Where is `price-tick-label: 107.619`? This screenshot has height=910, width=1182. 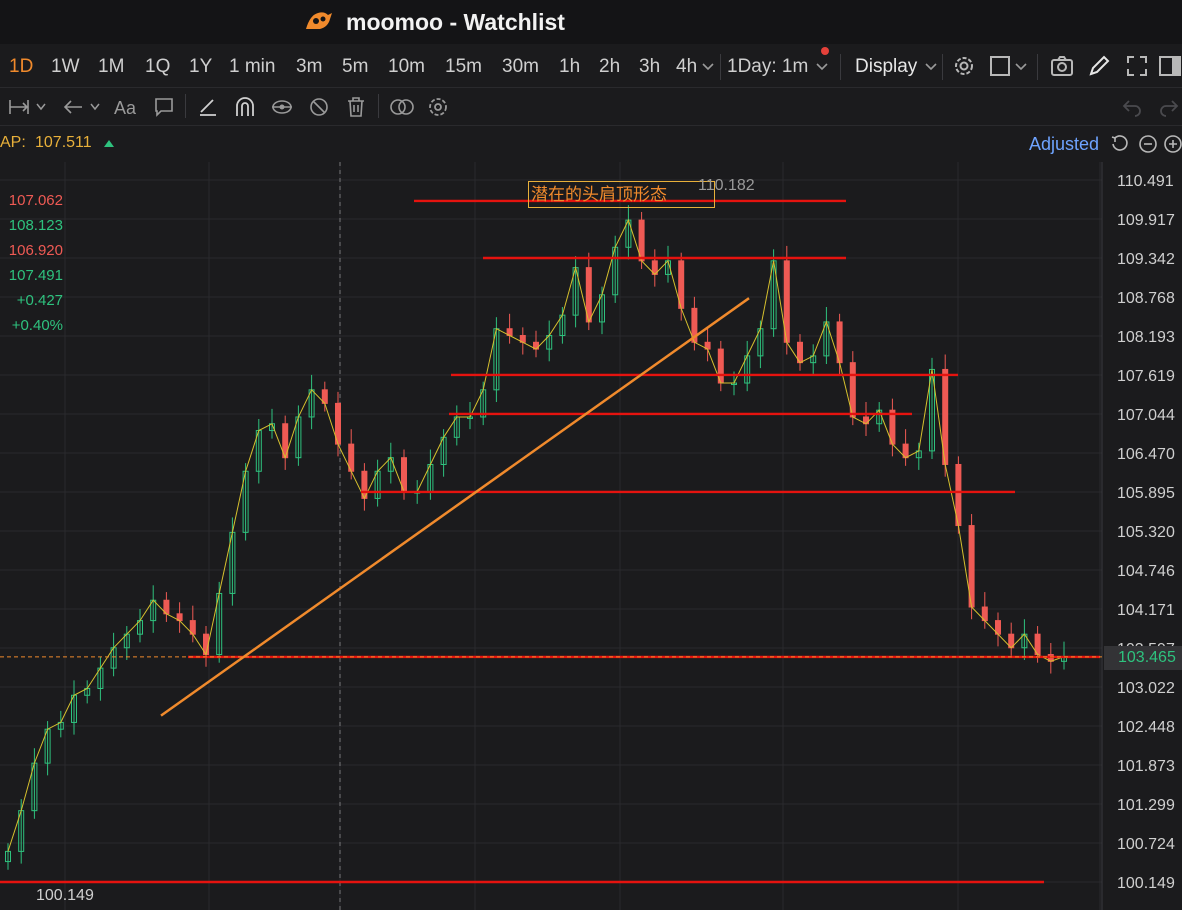
price-tick-label: 107.619 is located at coordinates (1146, 376).